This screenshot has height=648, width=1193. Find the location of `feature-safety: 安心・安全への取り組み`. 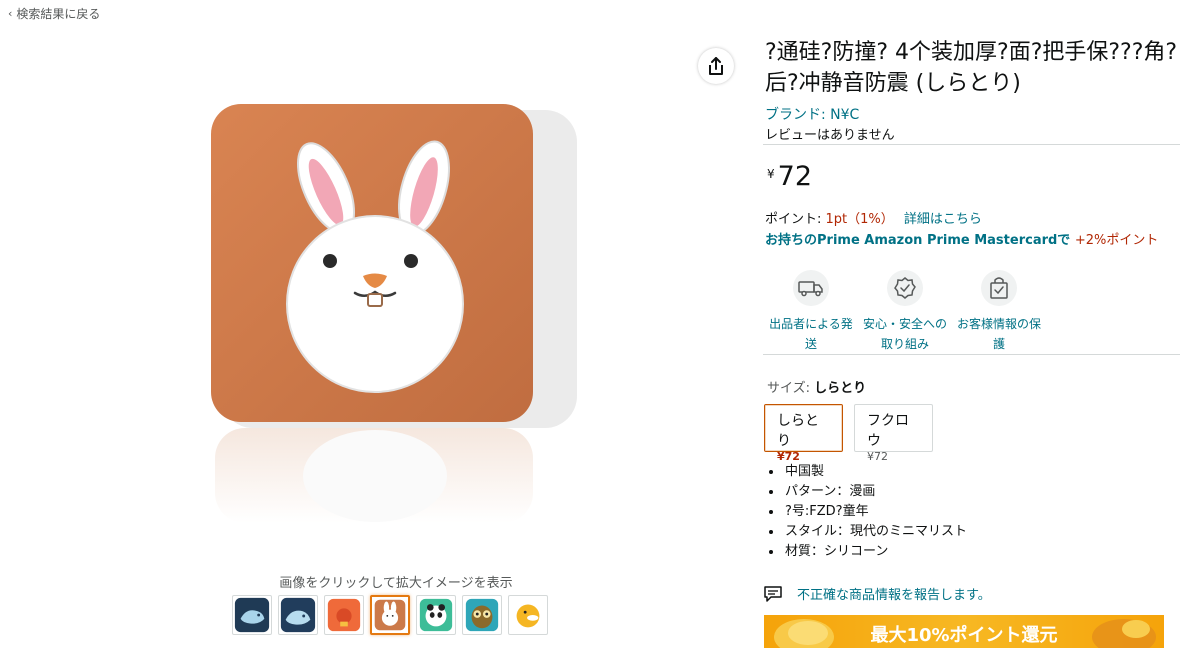

feature-safety: 安心・安全への取り組み is located at coordinates (905, 312).